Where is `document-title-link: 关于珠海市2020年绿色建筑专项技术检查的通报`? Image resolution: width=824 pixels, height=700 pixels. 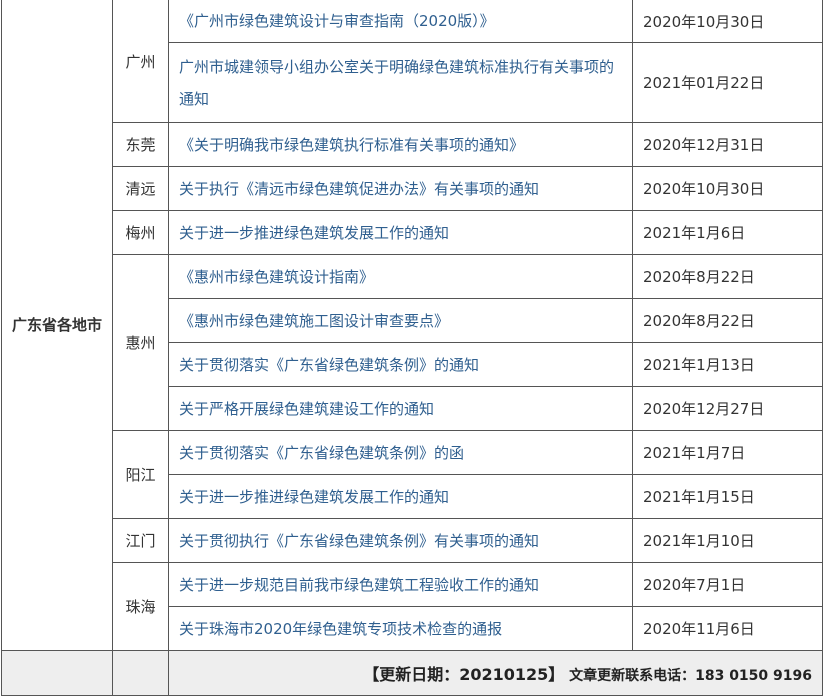 document-title-link: 关于珠海市2020年绿色建筑专项技术检查的通报 is located at coordinates (400, 628).